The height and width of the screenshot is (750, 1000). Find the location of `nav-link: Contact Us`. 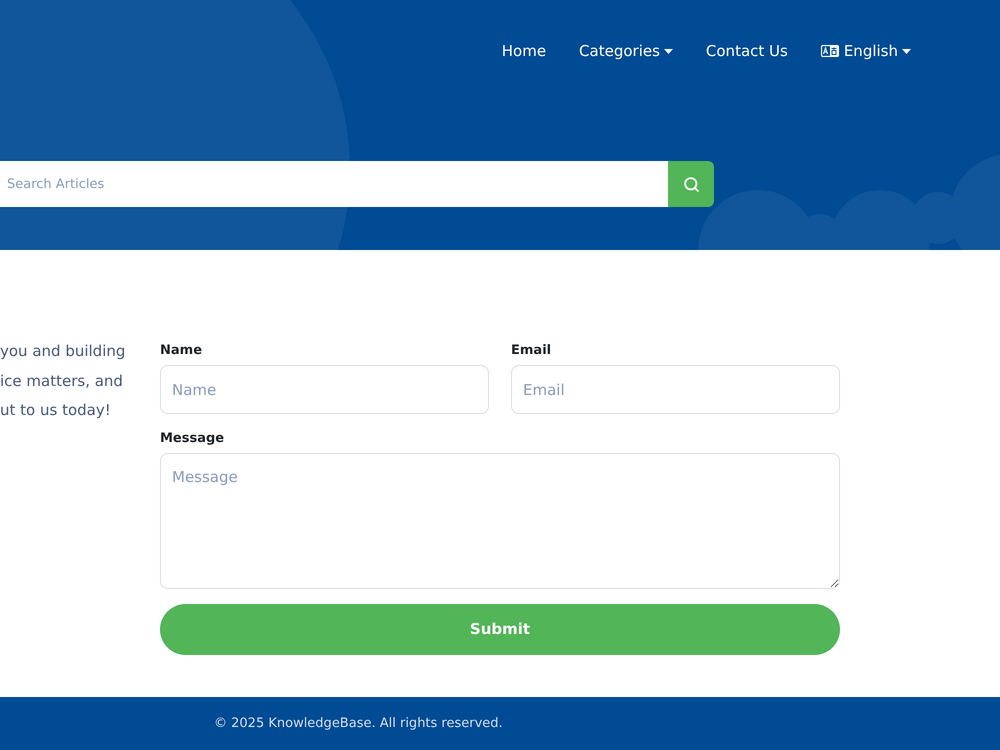

nav-link: Contact Us is located at coordinates (747, 51).